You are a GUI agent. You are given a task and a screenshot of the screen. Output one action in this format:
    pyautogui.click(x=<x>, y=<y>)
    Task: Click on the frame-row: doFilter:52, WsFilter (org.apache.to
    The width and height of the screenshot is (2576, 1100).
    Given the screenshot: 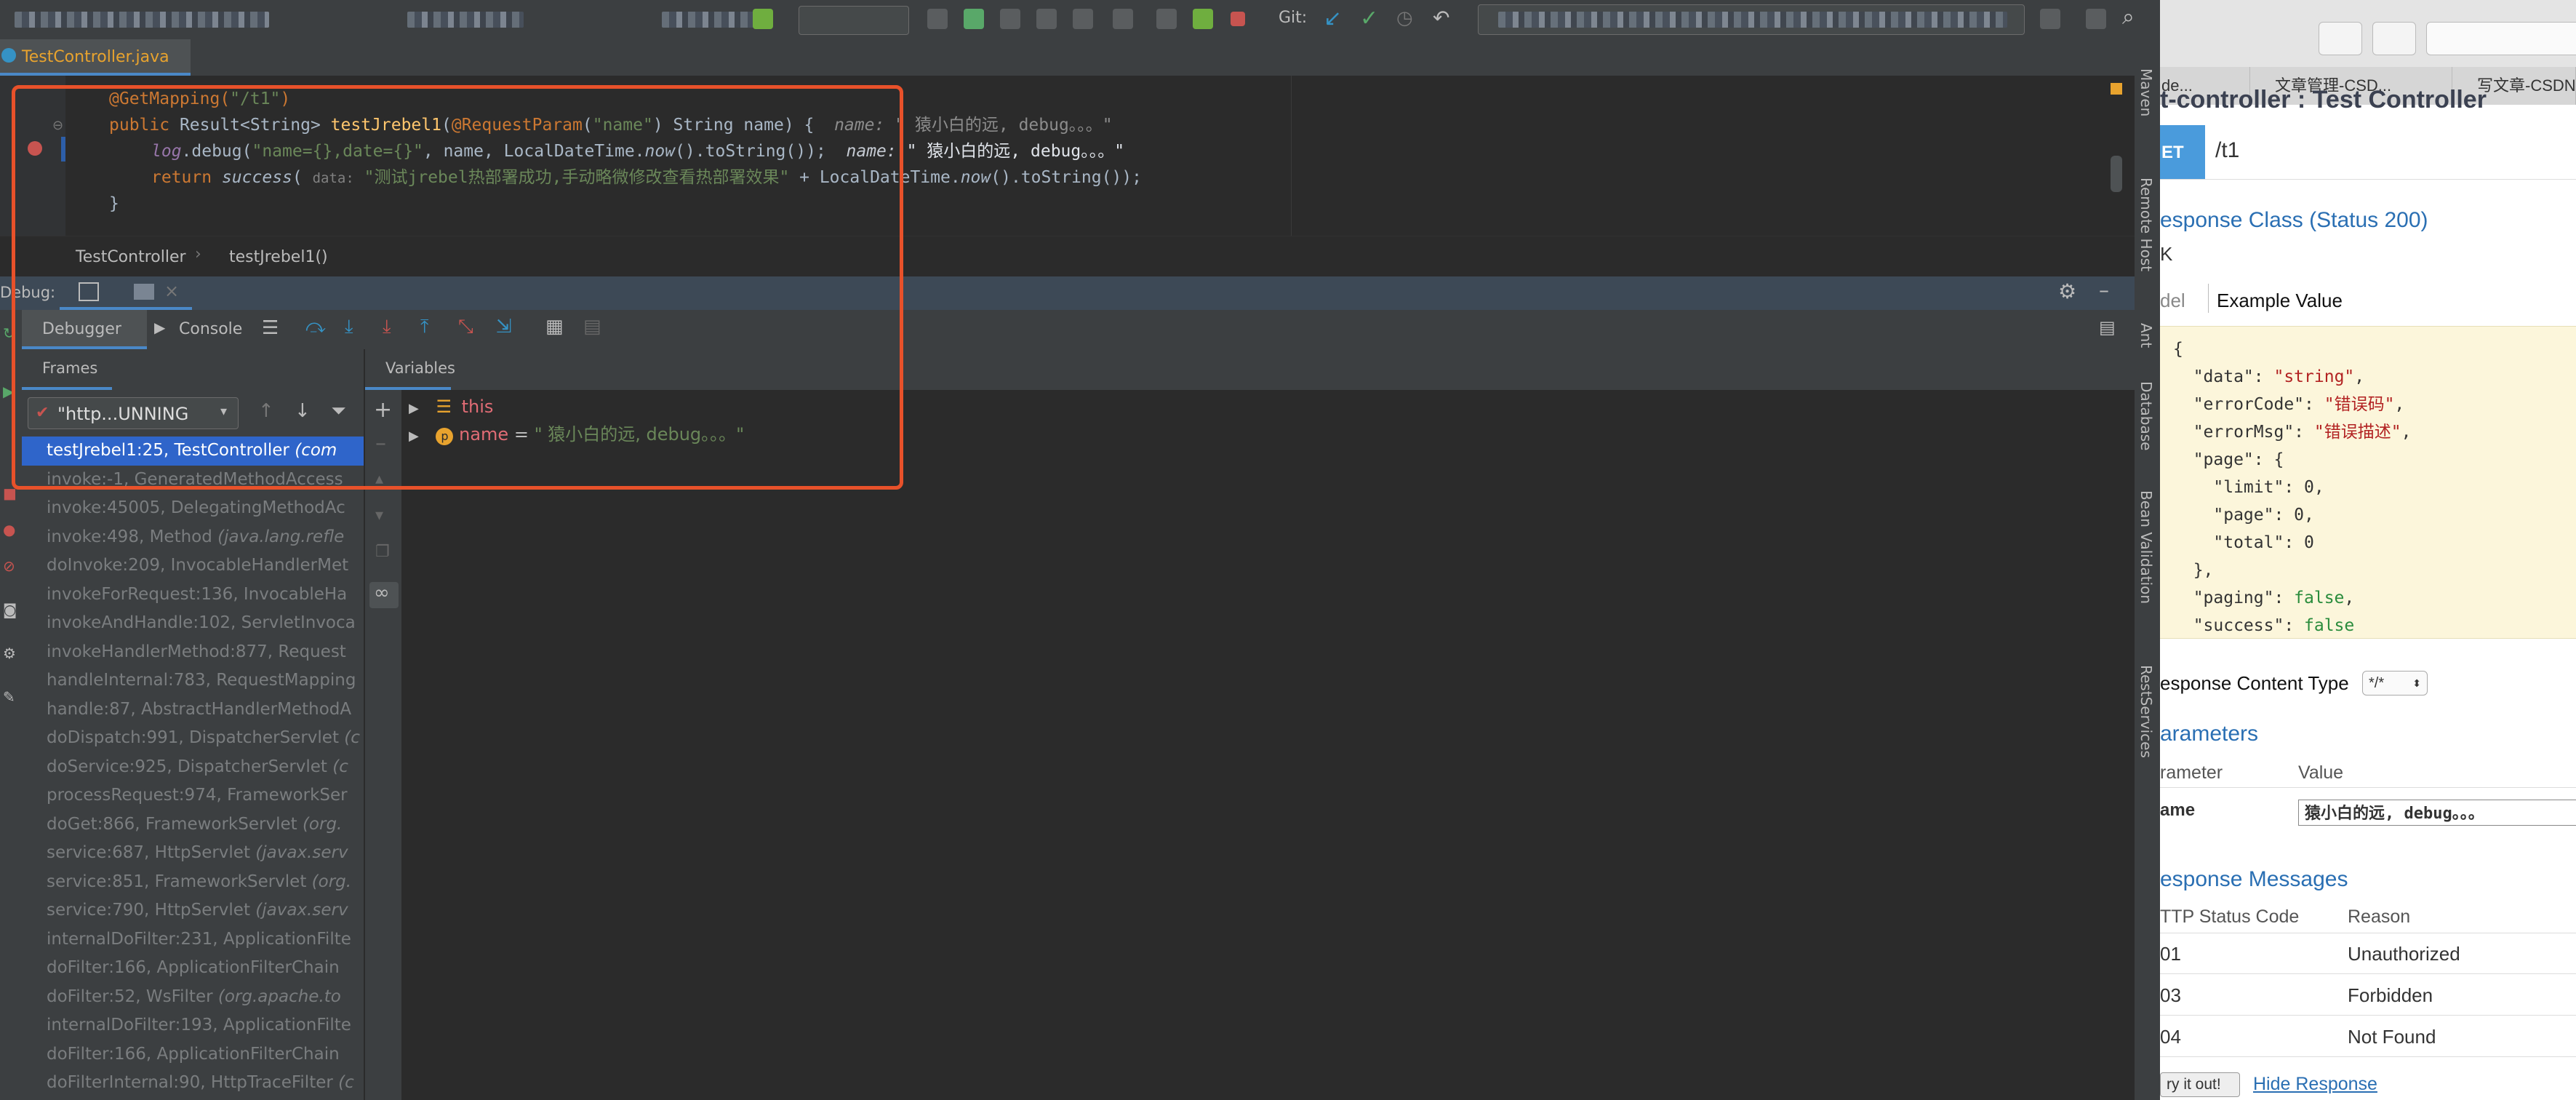 What is the action you would take?
    pyautogui.click(x=193, y=997)
    